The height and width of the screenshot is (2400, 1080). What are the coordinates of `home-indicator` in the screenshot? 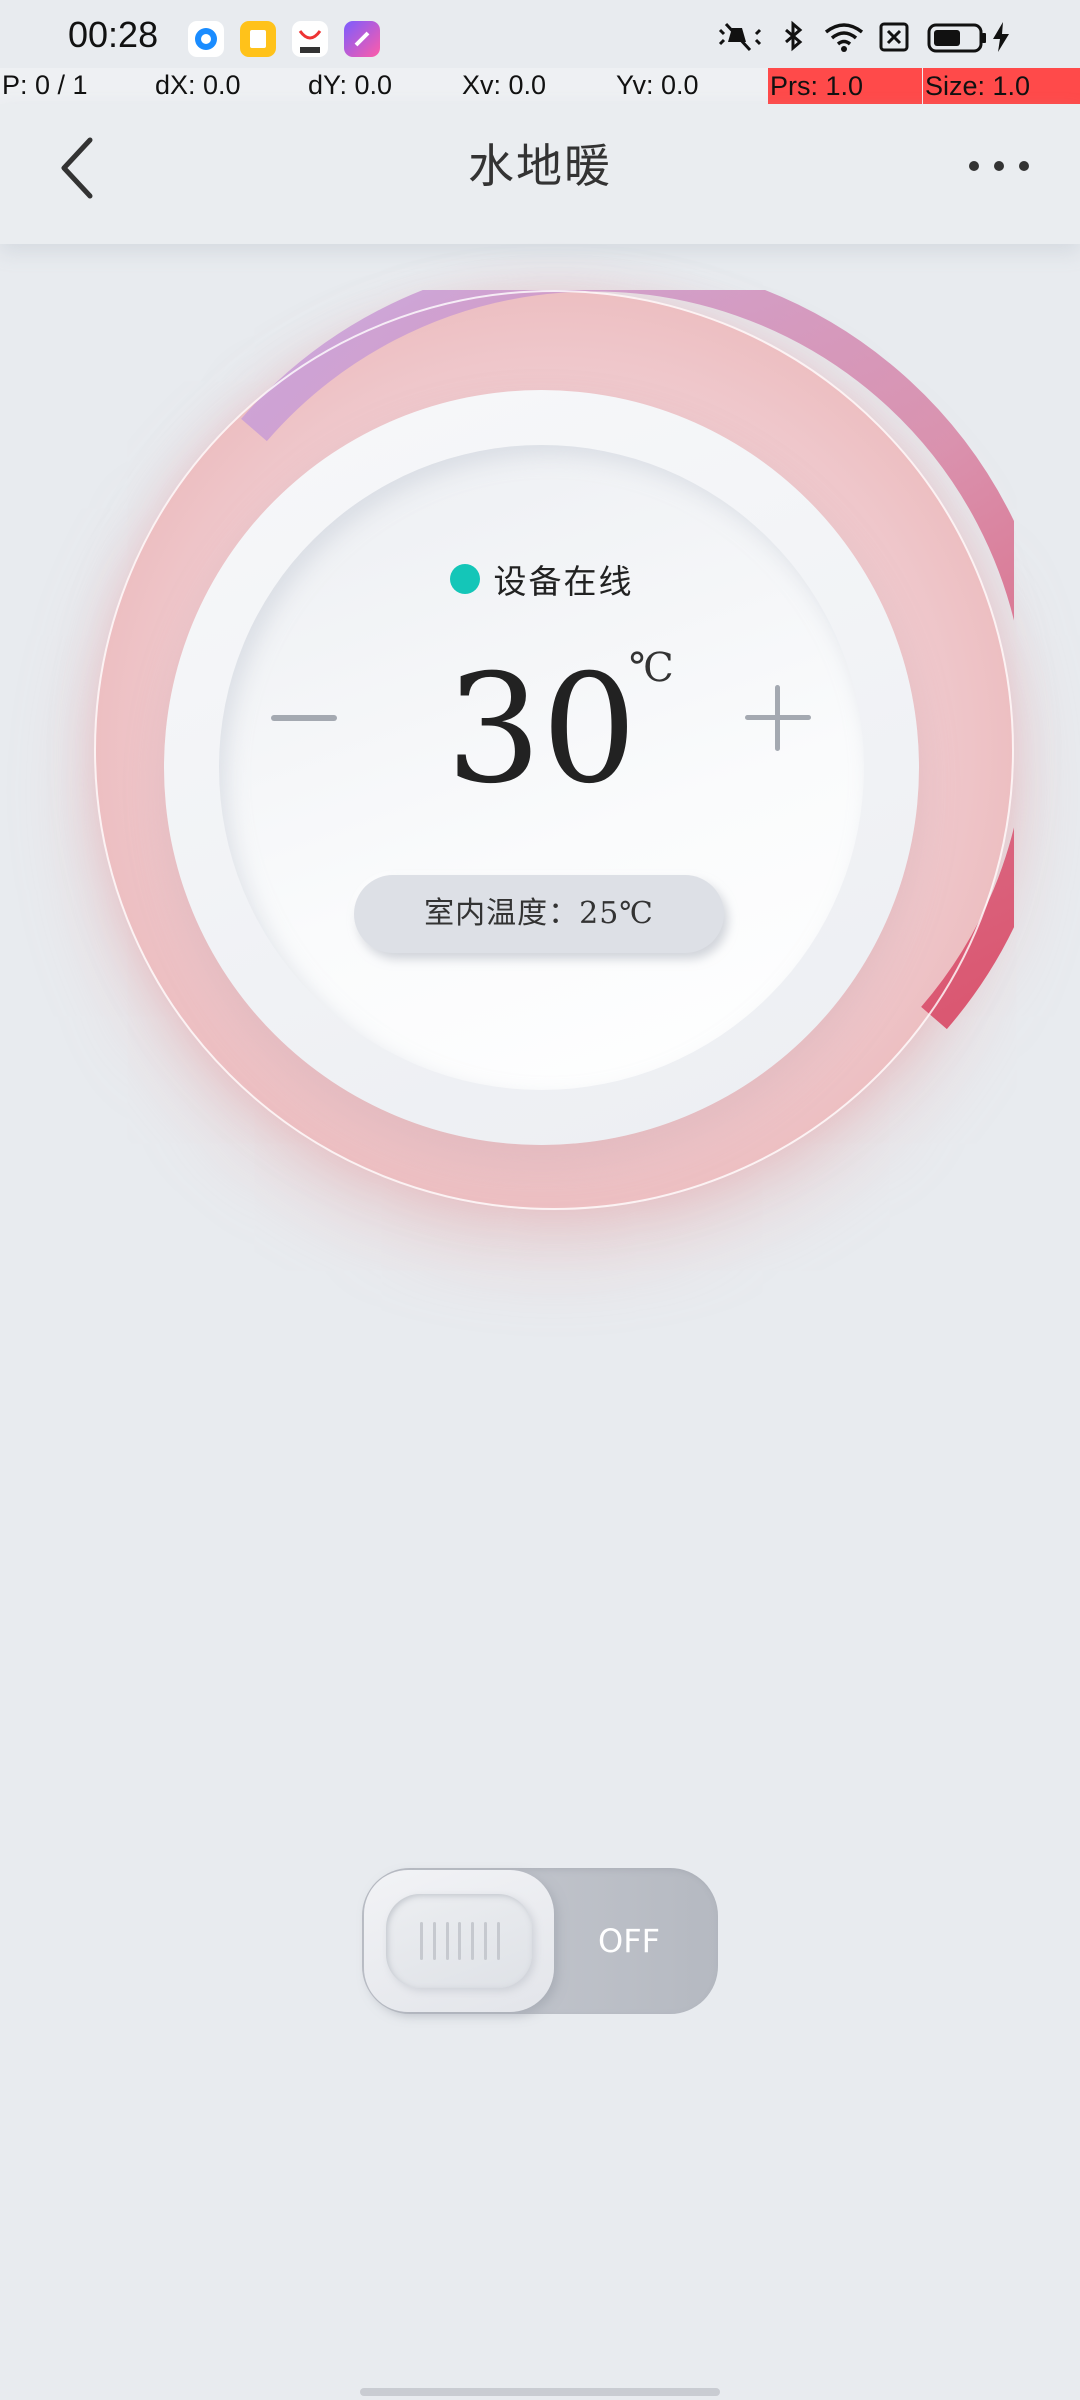 It's located at (540, 2392).